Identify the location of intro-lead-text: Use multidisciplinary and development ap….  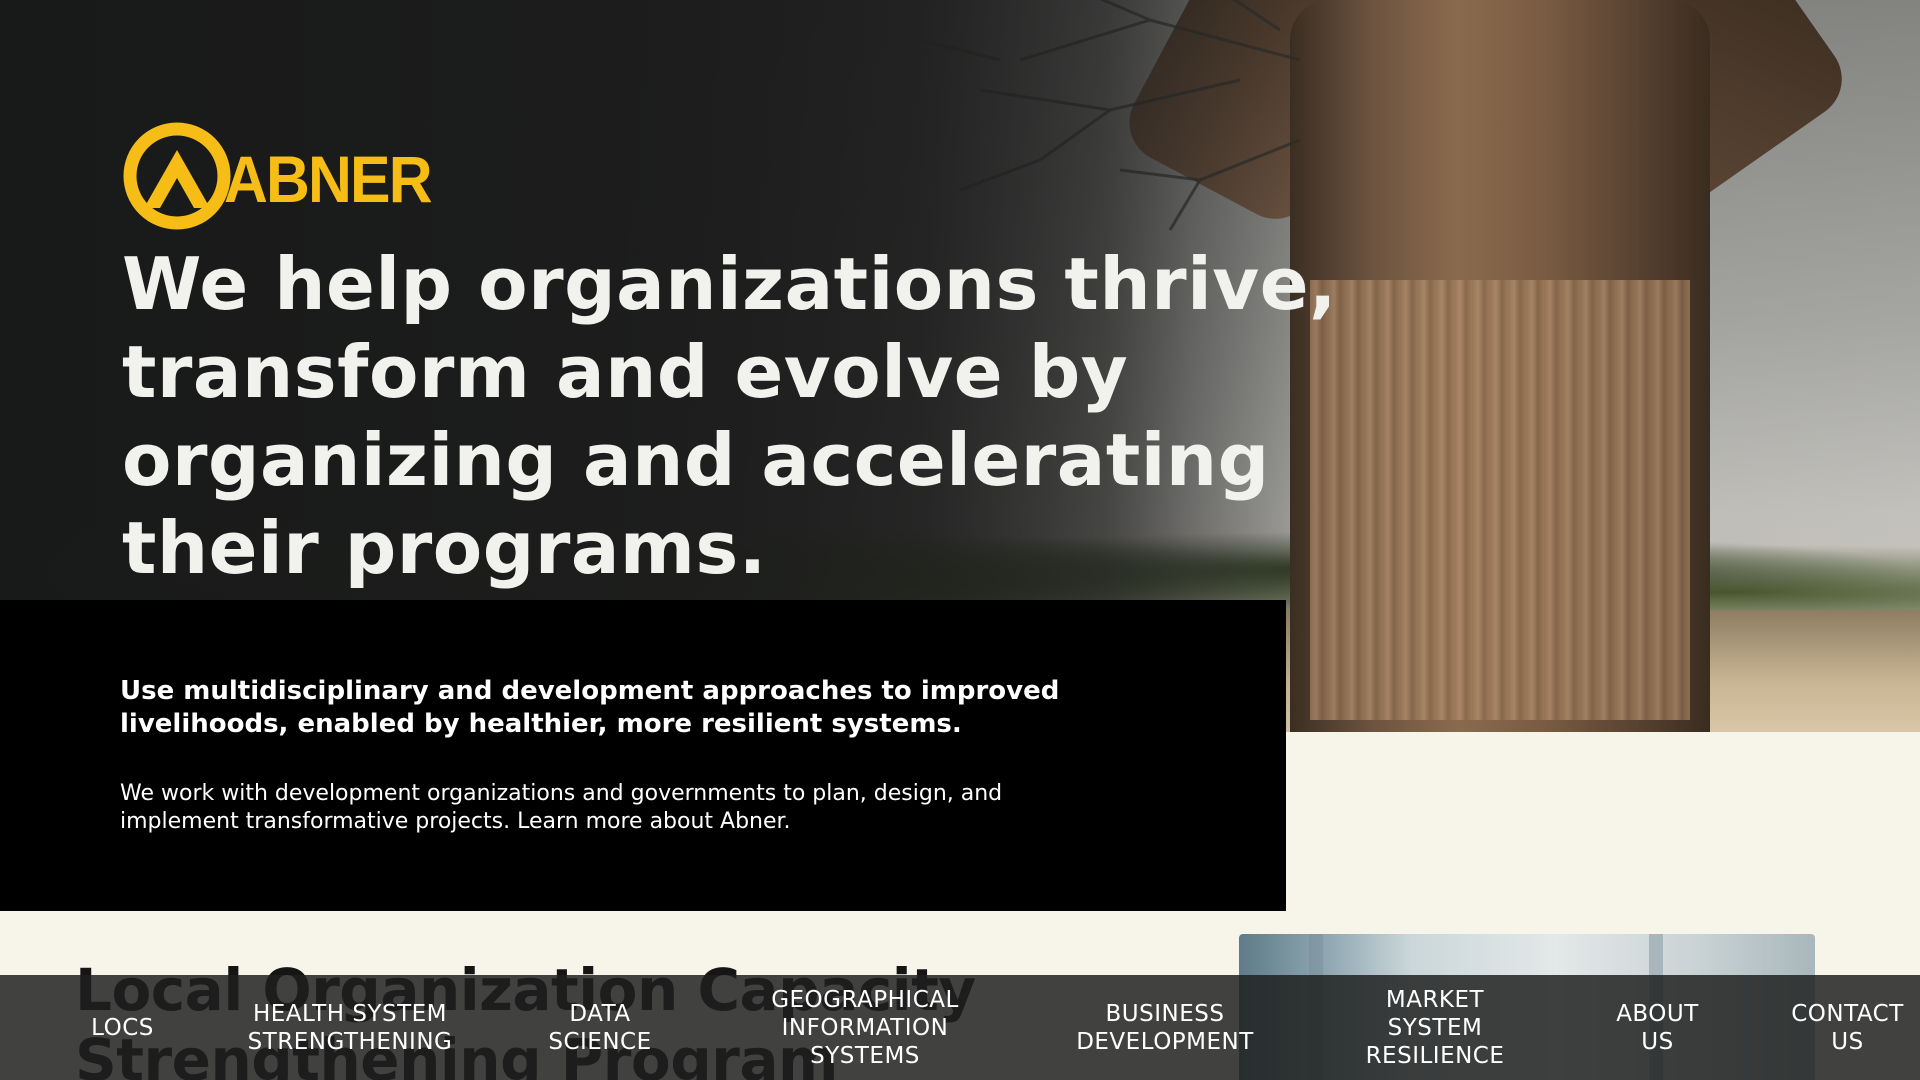
(590, 707).